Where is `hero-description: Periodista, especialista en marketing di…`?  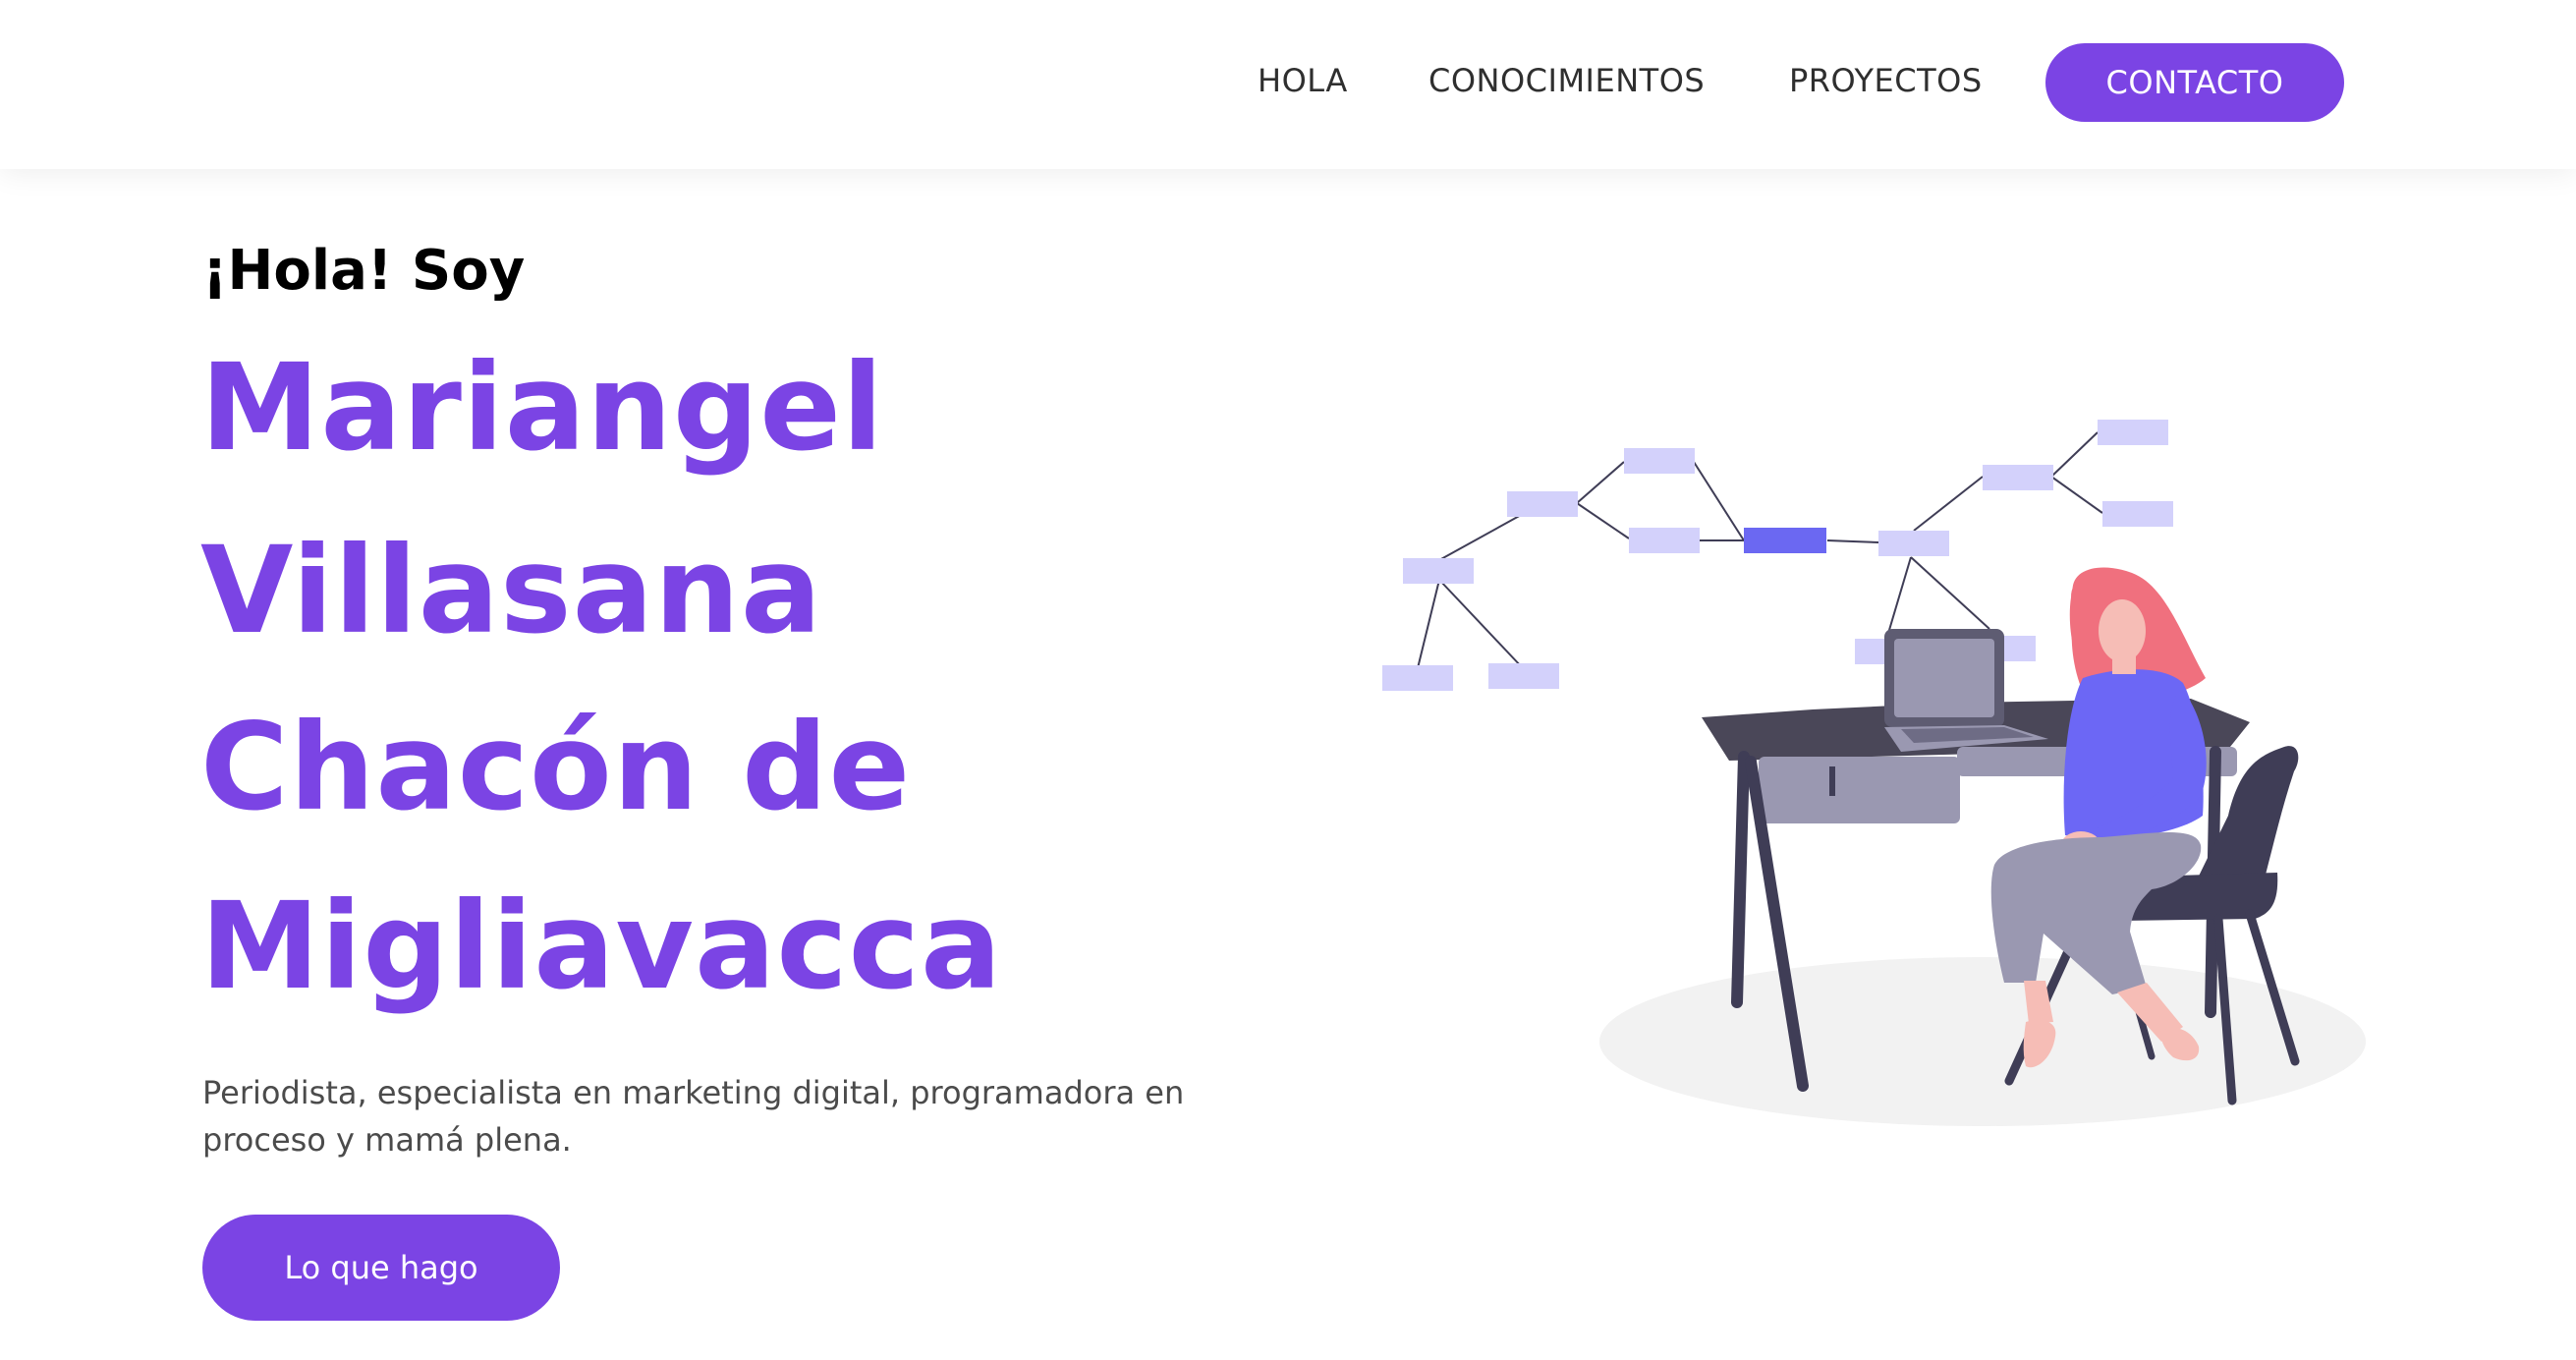 hero-description: Periodista, especialista en marketing di… is located at coordinates (693, 1116).